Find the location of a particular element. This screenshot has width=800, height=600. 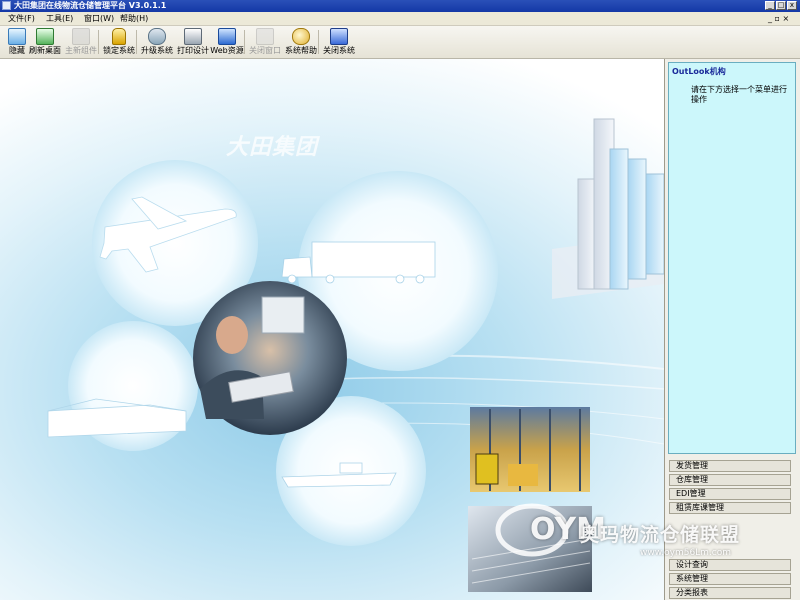

app-icon is located at coordinates (6, 5).